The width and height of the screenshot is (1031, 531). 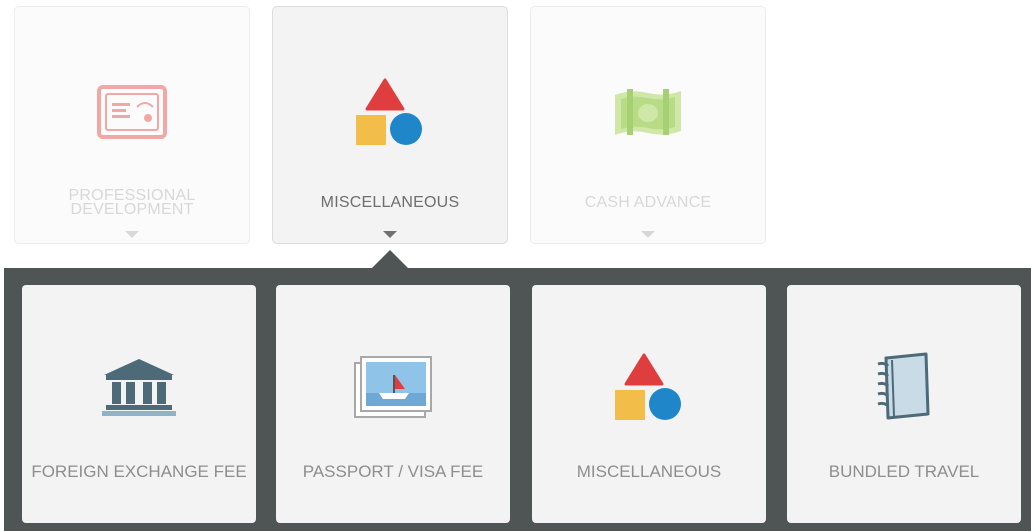 What do you see at coordinates (139, 387) in the screenshot?
I see `bank-icon` at bounding box center [139, 387].